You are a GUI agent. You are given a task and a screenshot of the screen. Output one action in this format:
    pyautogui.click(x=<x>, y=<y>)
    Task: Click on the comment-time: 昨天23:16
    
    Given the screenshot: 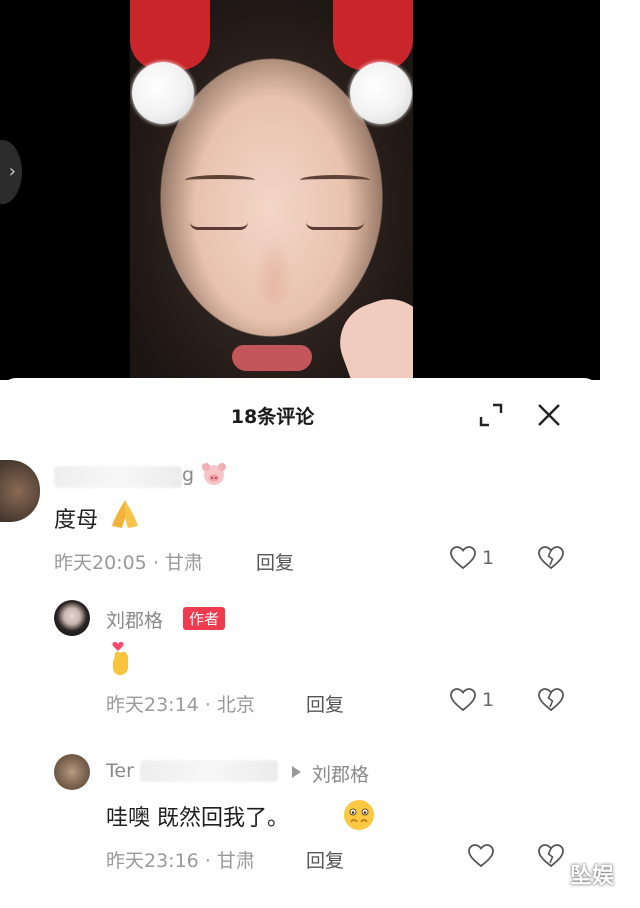 What is the action you would take?
    pyautogui.click(x=152, y=861)
    